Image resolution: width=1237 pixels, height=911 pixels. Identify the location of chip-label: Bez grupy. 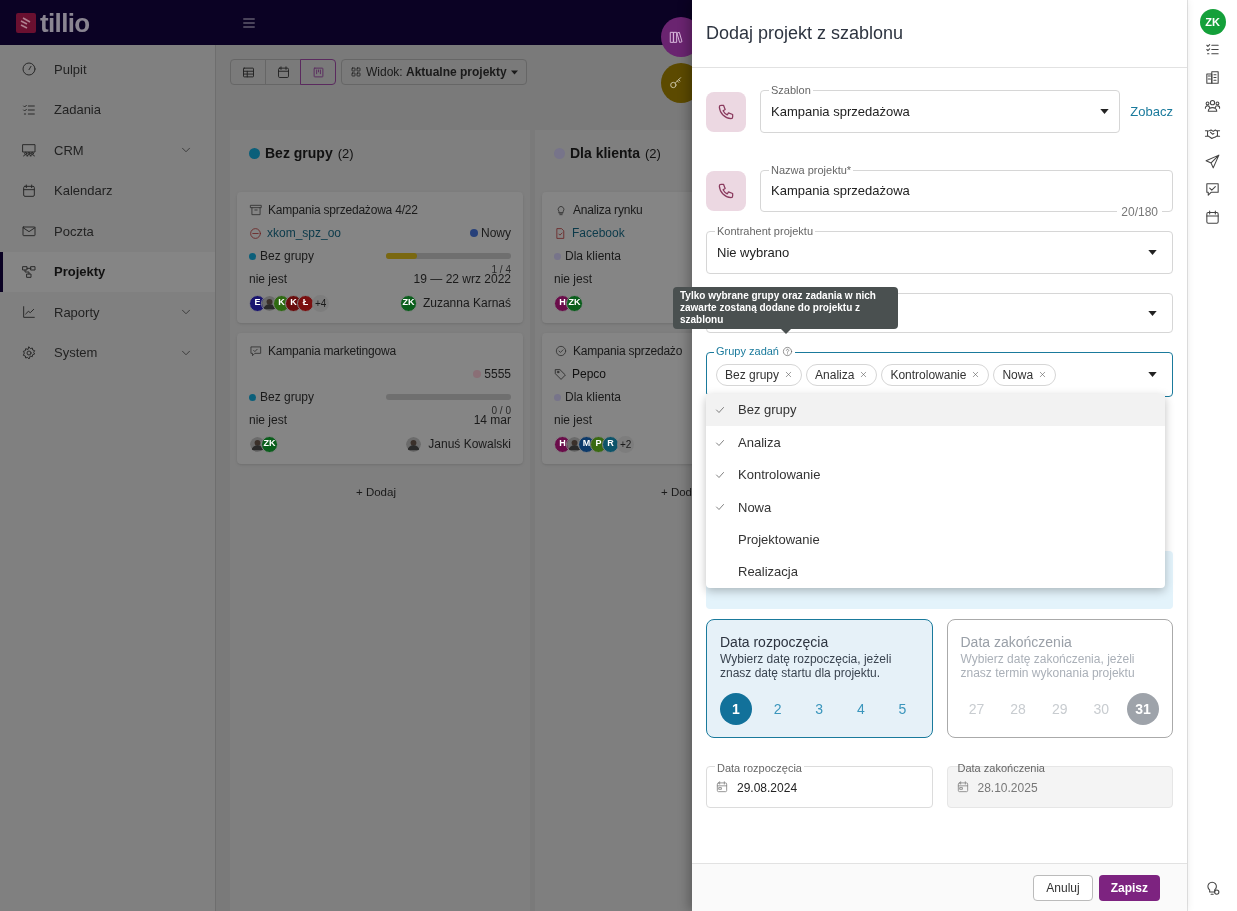
(752, 375).